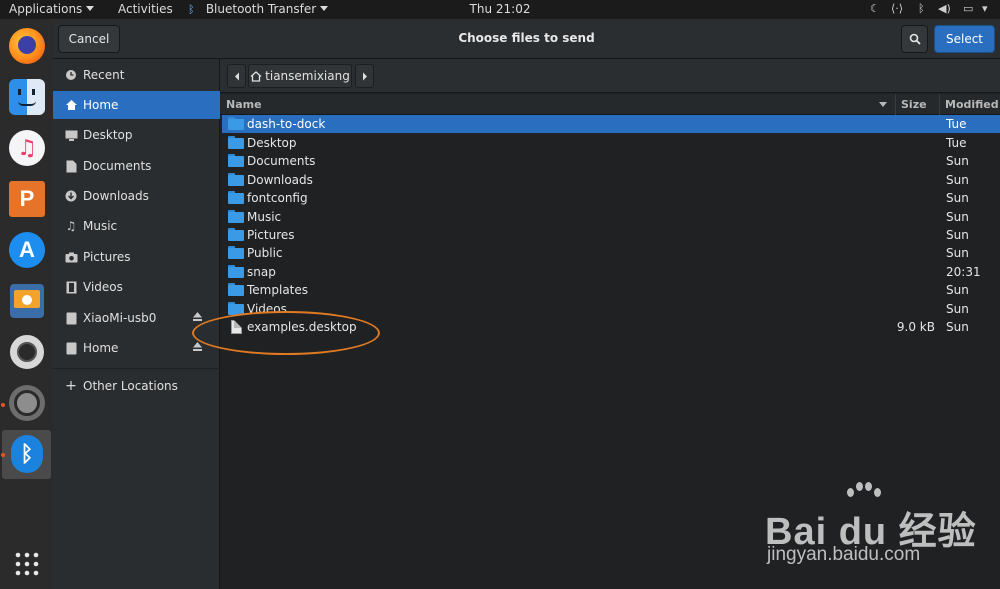  I want to click on sidebar-item-documents: Documents, so click(136, 166).